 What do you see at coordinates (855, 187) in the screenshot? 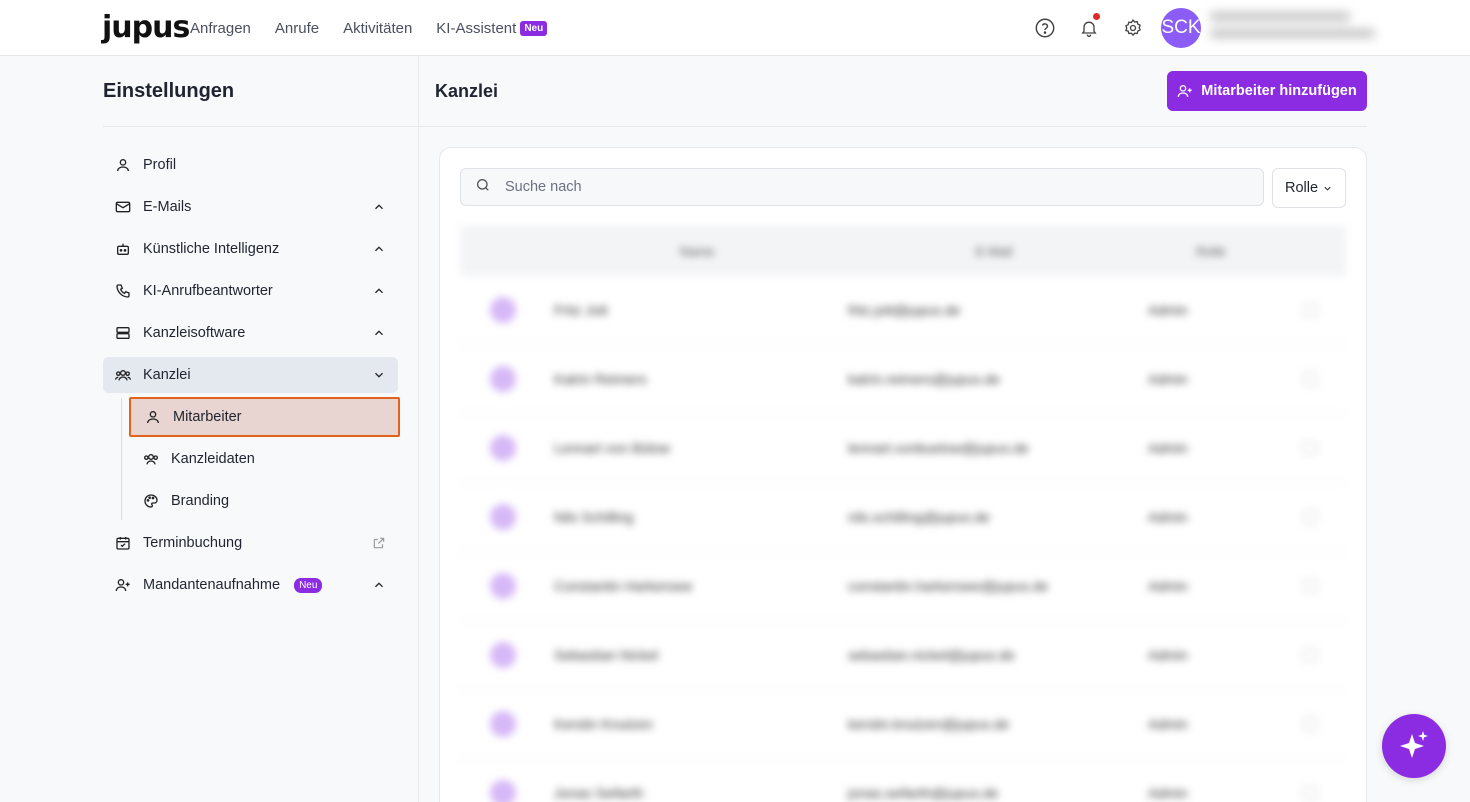
I see `search-input` at bounding box center [855, 187].